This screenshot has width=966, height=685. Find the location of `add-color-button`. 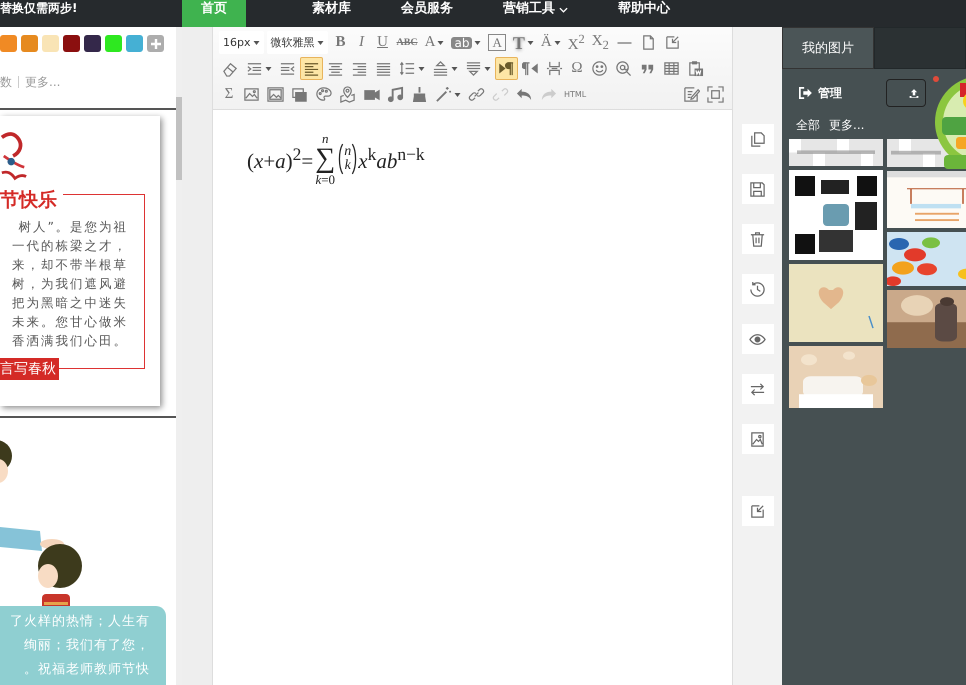

add-color-button is located at coordinates (155, 43).